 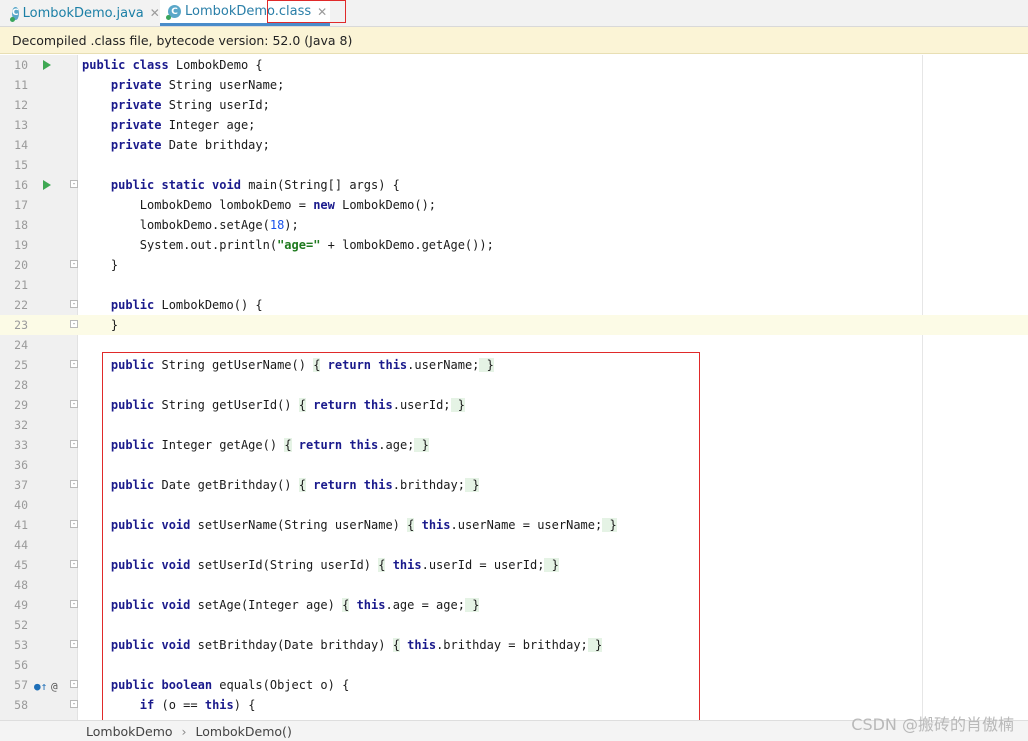 I want to click on line-number: 52, so click(x=21, y=625).